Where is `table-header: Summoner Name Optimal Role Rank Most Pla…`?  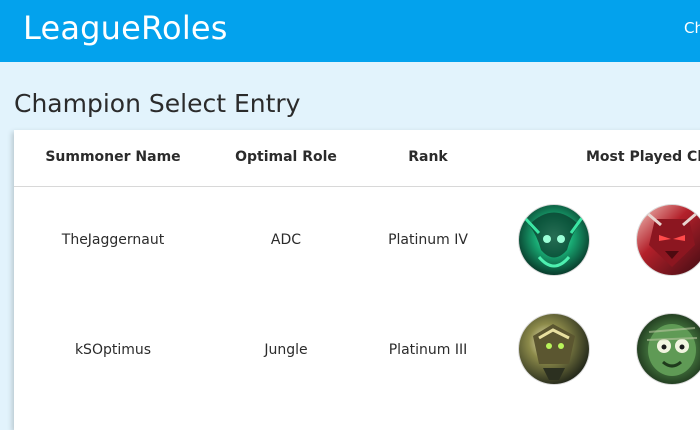 table-header: Summoner Name Optimal Role Rank Most Pla… is located at coordinates (357, 158).